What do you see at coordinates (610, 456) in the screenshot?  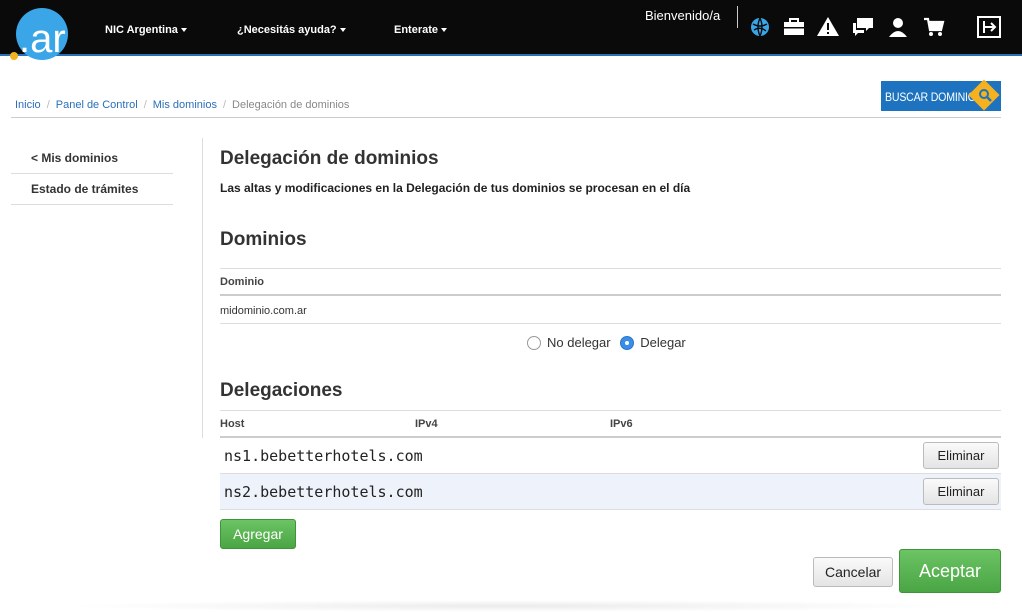 I see `table-row: ns1.bebetterhotels.com Eliminar` at bounding box center [610, 456].